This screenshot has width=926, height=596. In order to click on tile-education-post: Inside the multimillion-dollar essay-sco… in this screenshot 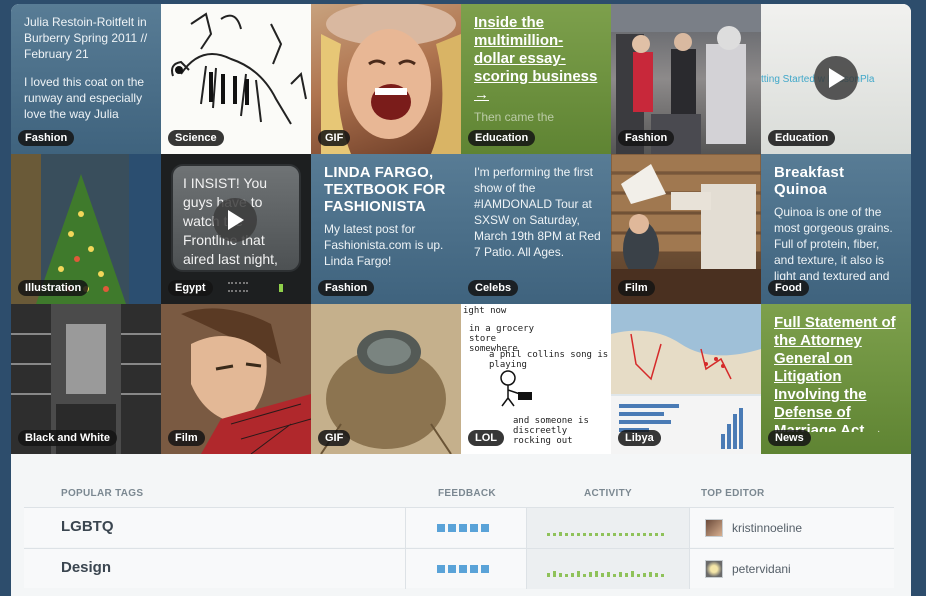, I will do `click(536, 79)`.